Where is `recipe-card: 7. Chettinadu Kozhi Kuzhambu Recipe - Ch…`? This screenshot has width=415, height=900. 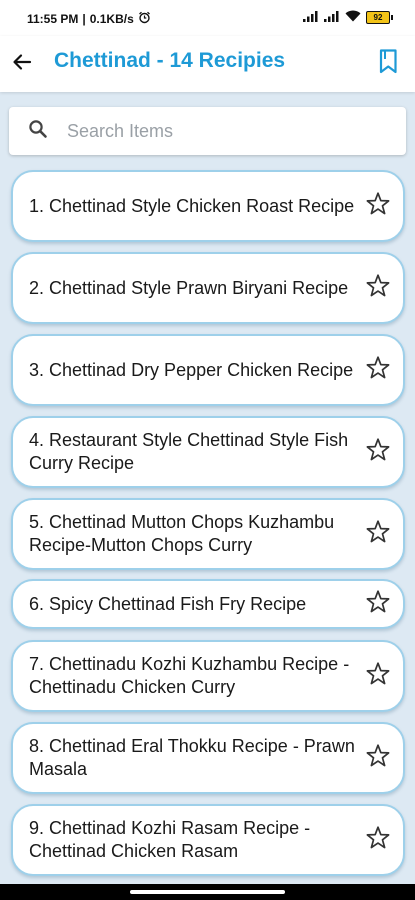
recipe-card: 7. Chettinadu Kozhi Kuzhambu Recipe - Ch… is located at coordinates (208, 676).